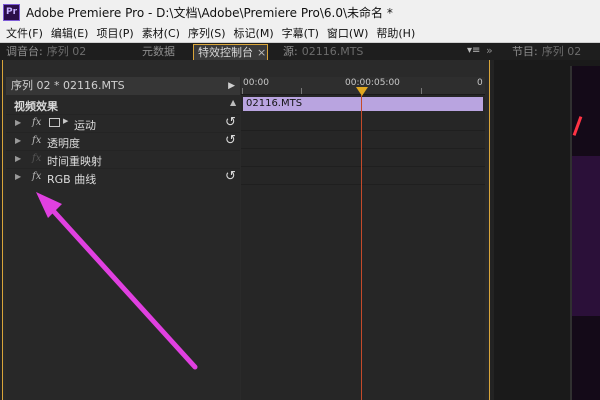  What do you see at coordinates (66, 121) in the screenshot?
I see `motion-handle-icon: ▶` at bounding box center [66, 121].